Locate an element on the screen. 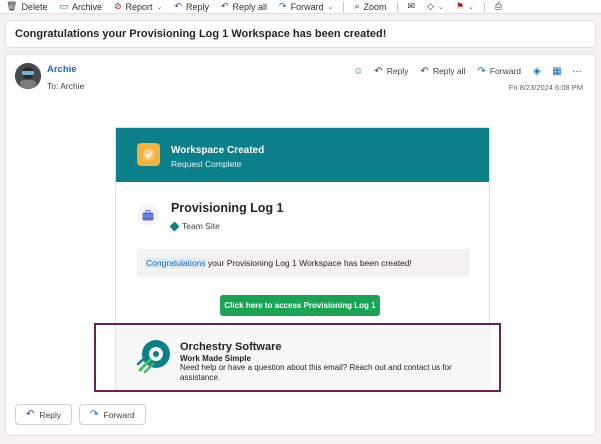 The image size is (601, 444). loop-icon: ◈ is located at coordinates (537, 71).